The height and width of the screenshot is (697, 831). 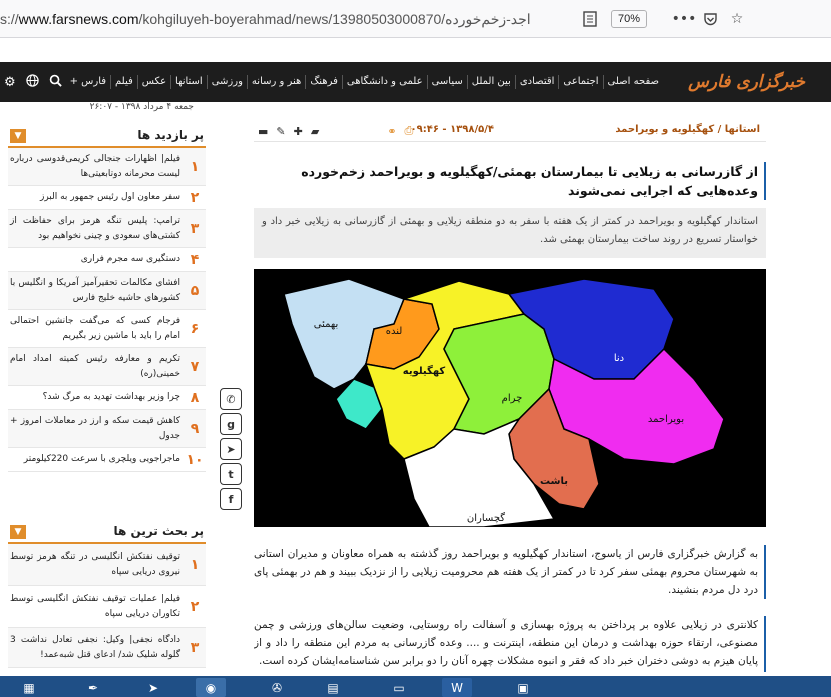 I want to click on list-item: ۴ دستگیری سه مجرم فراری, so click(x=107, y=260).